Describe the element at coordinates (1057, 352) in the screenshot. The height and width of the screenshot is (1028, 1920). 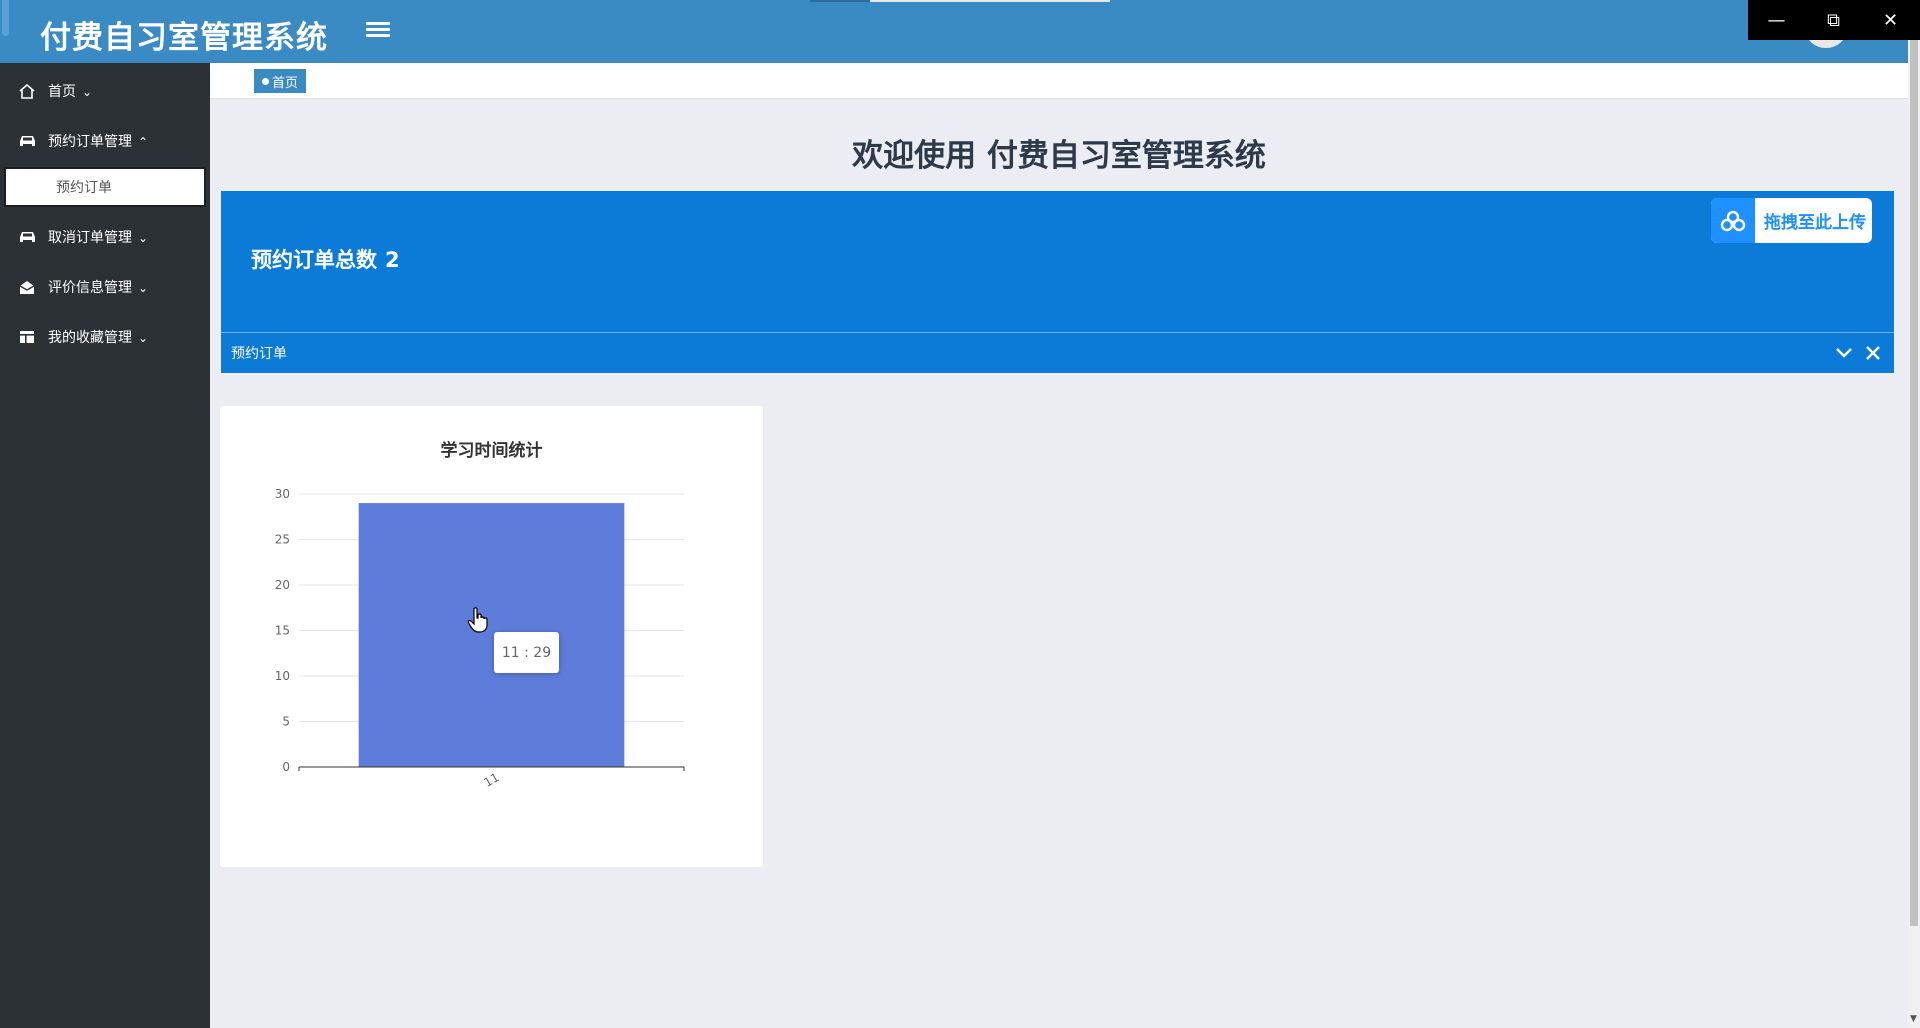
I see `panel-footer: 预约订单` at that location.